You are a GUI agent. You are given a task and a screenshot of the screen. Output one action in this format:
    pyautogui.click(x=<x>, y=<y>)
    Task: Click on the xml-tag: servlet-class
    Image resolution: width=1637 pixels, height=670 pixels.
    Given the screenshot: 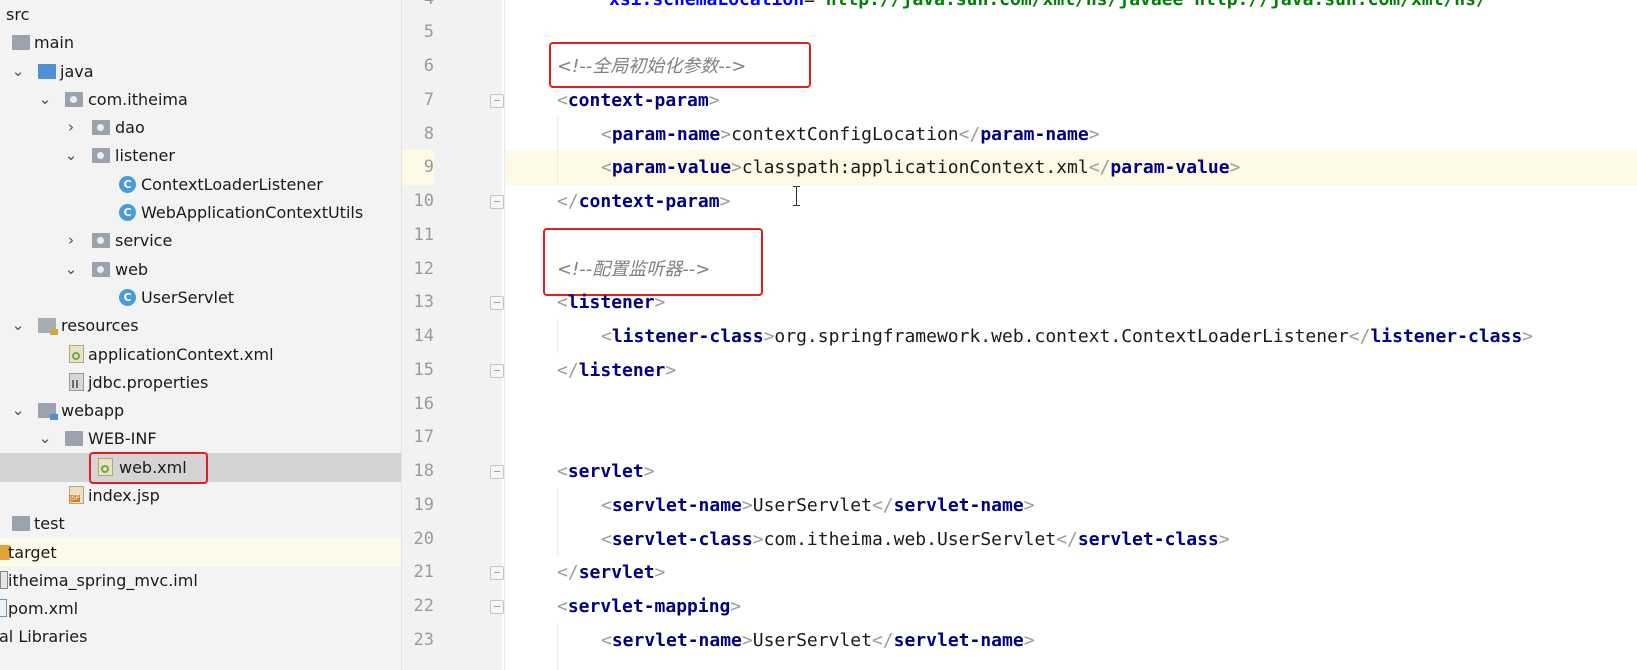 What is the action you would take?
    pyautogui.click(x=1148, y=539)
    